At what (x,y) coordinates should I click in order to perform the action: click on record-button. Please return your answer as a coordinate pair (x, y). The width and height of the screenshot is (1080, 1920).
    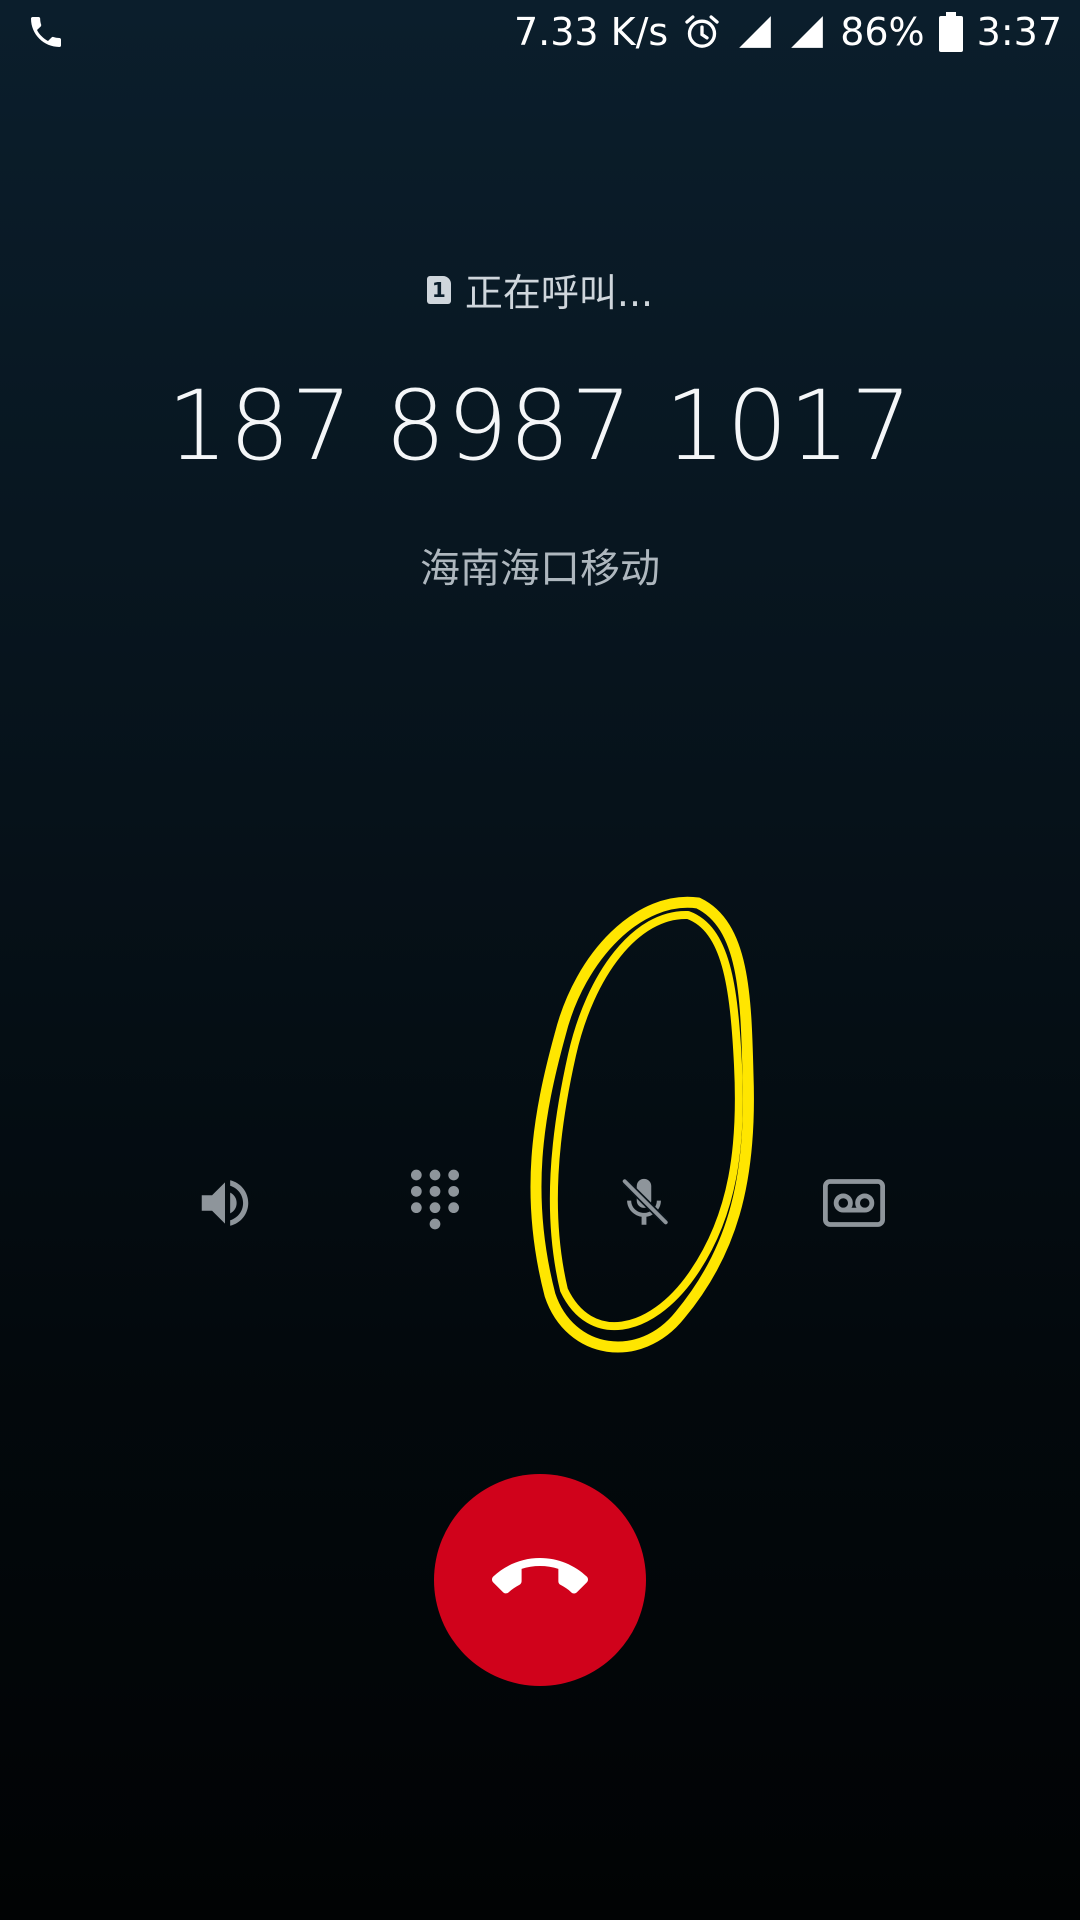
    Looking at the image, I should click on (854, 1205).